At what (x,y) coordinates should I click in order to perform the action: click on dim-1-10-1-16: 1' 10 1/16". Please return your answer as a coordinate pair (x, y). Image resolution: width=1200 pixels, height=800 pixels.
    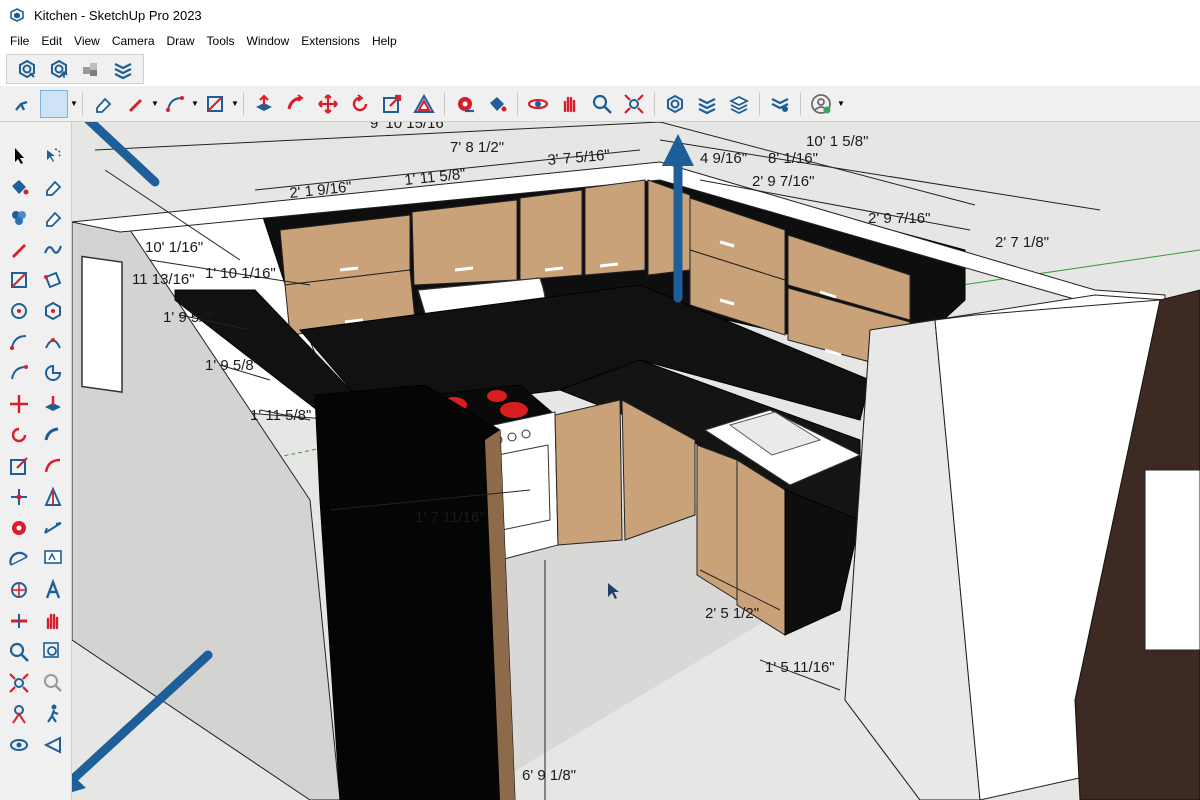
    Looking at the image, I should click on (240, 273).